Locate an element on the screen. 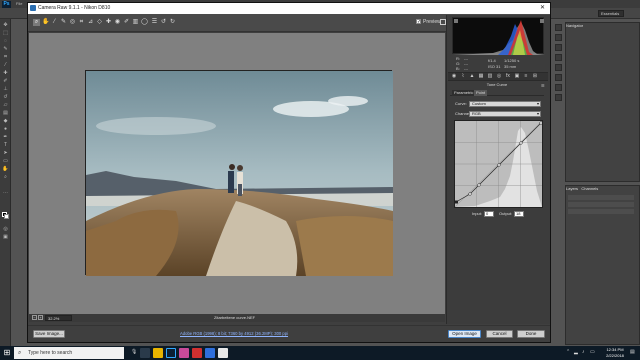 The width and height of the screenshot is (640, 360). notifications-icon: ▤ is located at coordinates (632, 352).